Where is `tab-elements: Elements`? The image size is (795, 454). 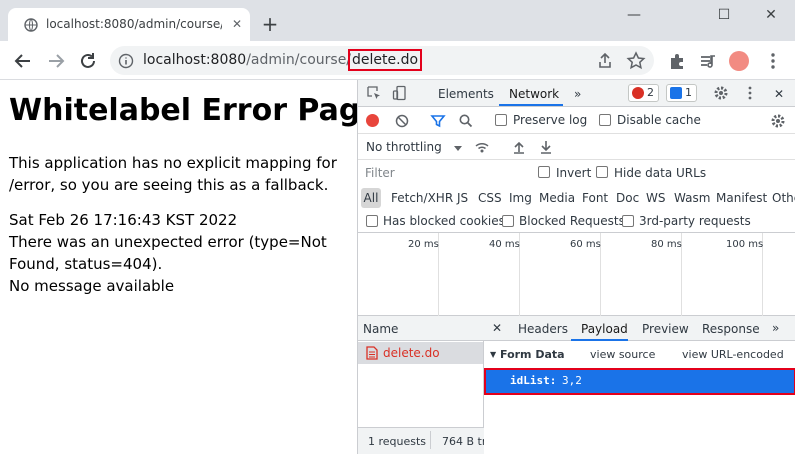
tab-elements: Elements is located at coordinates (466, 94).